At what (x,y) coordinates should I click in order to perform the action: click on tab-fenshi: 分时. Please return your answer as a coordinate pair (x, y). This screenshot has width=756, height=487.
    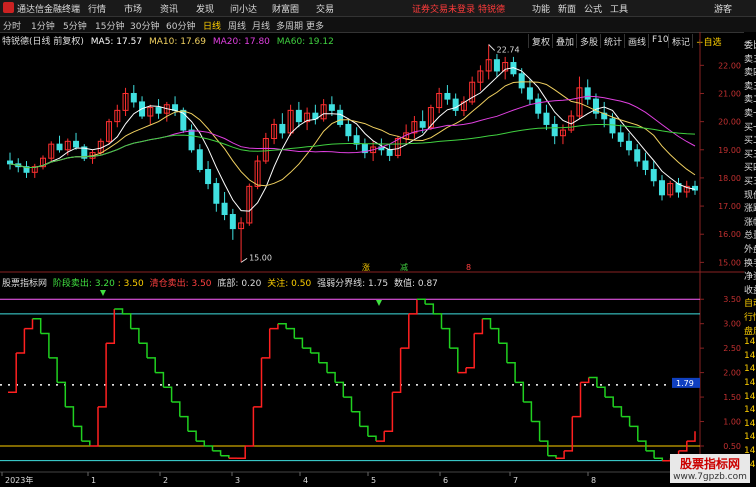
    Looking at the image, I should click on (12, 25).